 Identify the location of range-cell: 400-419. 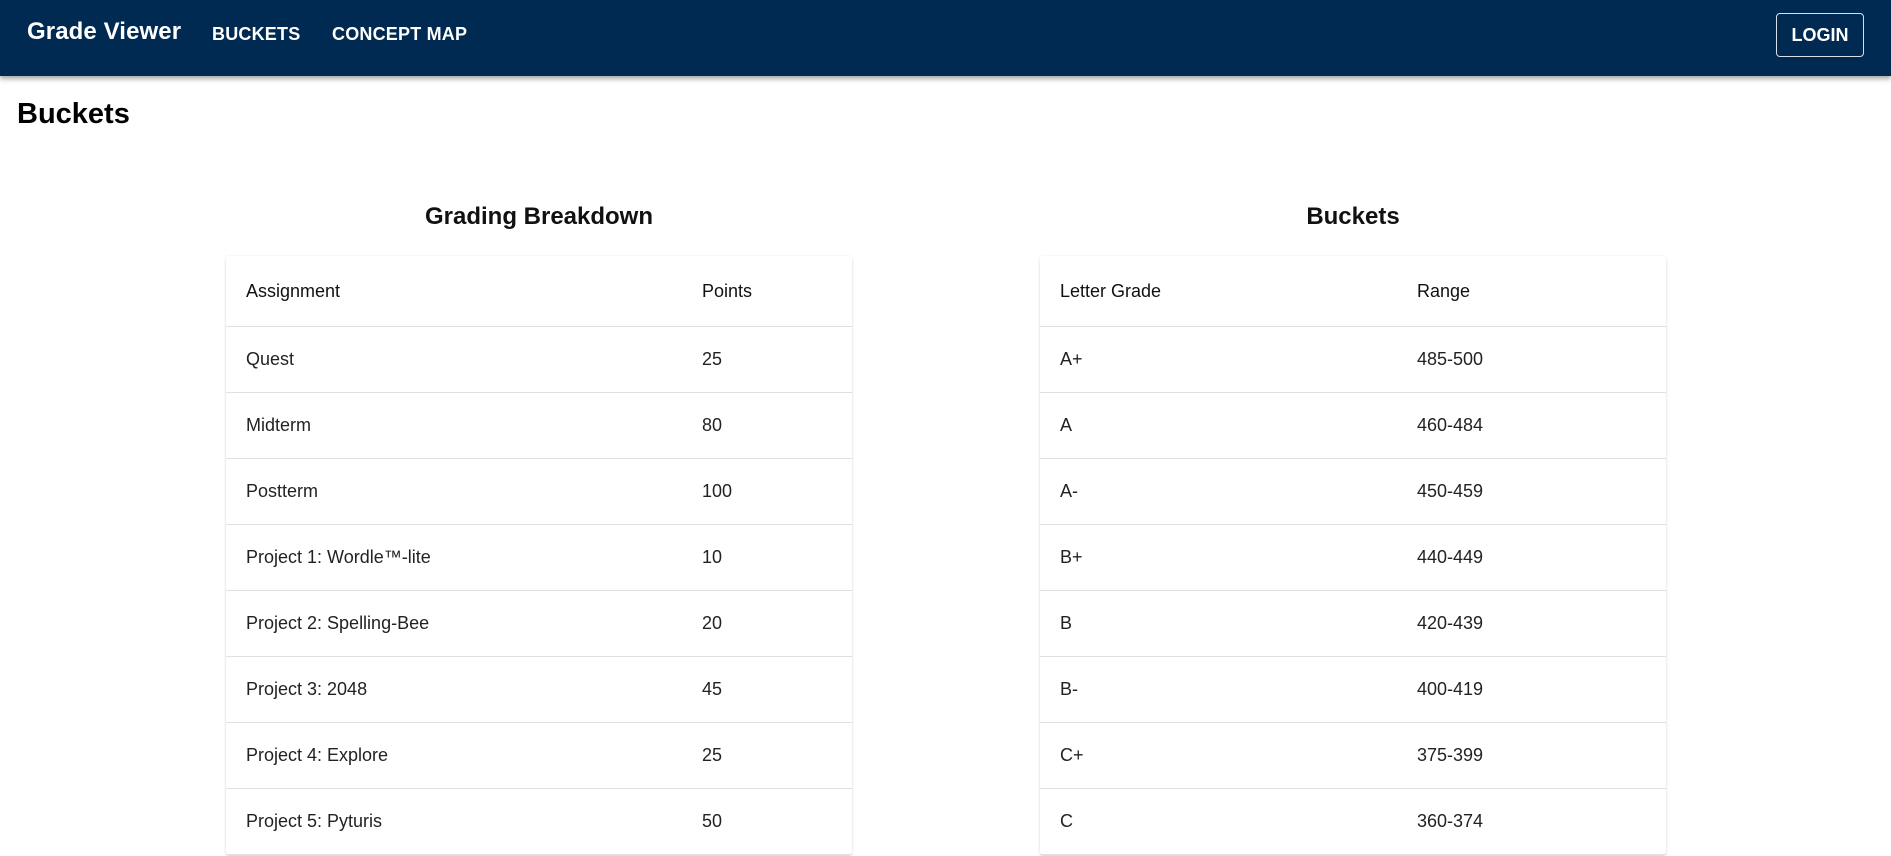
(1531, 689).